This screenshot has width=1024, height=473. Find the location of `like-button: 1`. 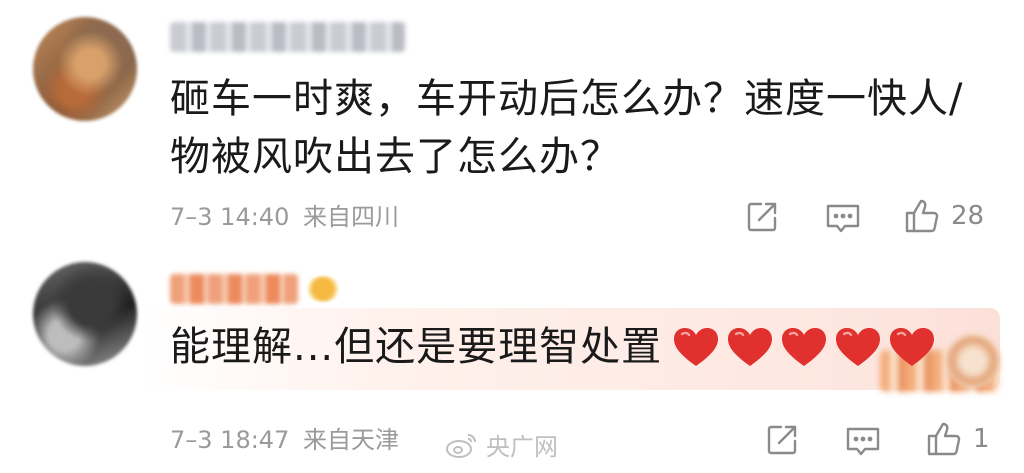

like-button: 1 is located at coordinates (957, 439).